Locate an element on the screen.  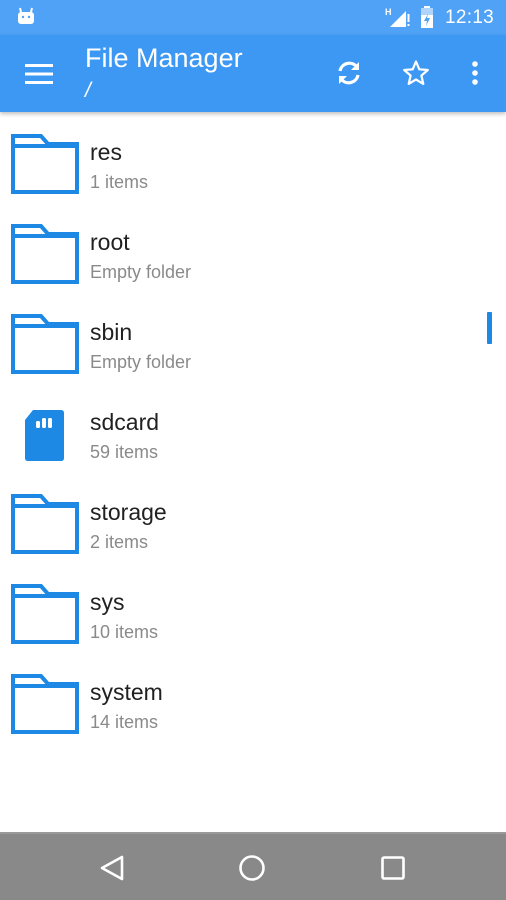
file-meta: 10 items is located at coordinates (124, 632).